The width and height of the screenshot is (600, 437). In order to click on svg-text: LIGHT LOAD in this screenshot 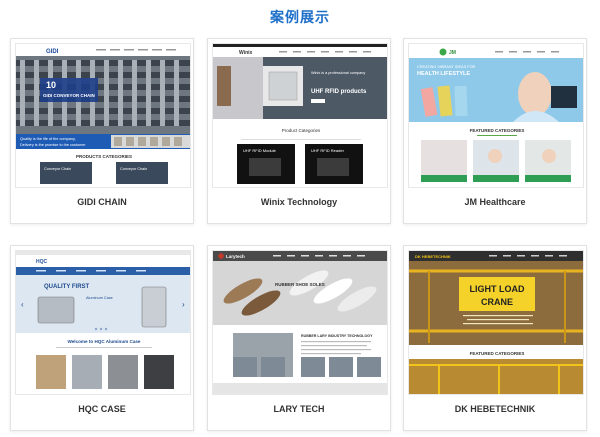, I will do `click(497, 289)`.